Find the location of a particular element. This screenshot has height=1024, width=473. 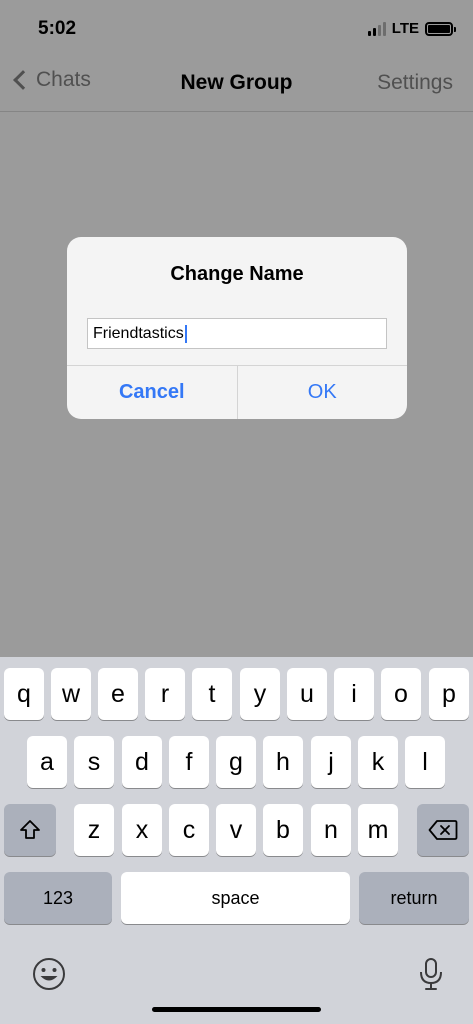

navigation-bar: Chats New Group Settings is located at coordinates (236, 84).